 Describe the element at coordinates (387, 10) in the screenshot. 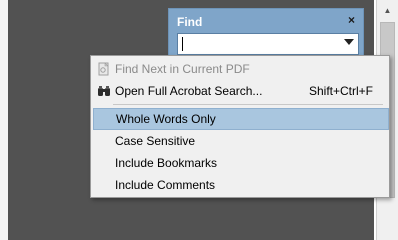

I see `scroll-up-arrow-icon: ▲` at that location.